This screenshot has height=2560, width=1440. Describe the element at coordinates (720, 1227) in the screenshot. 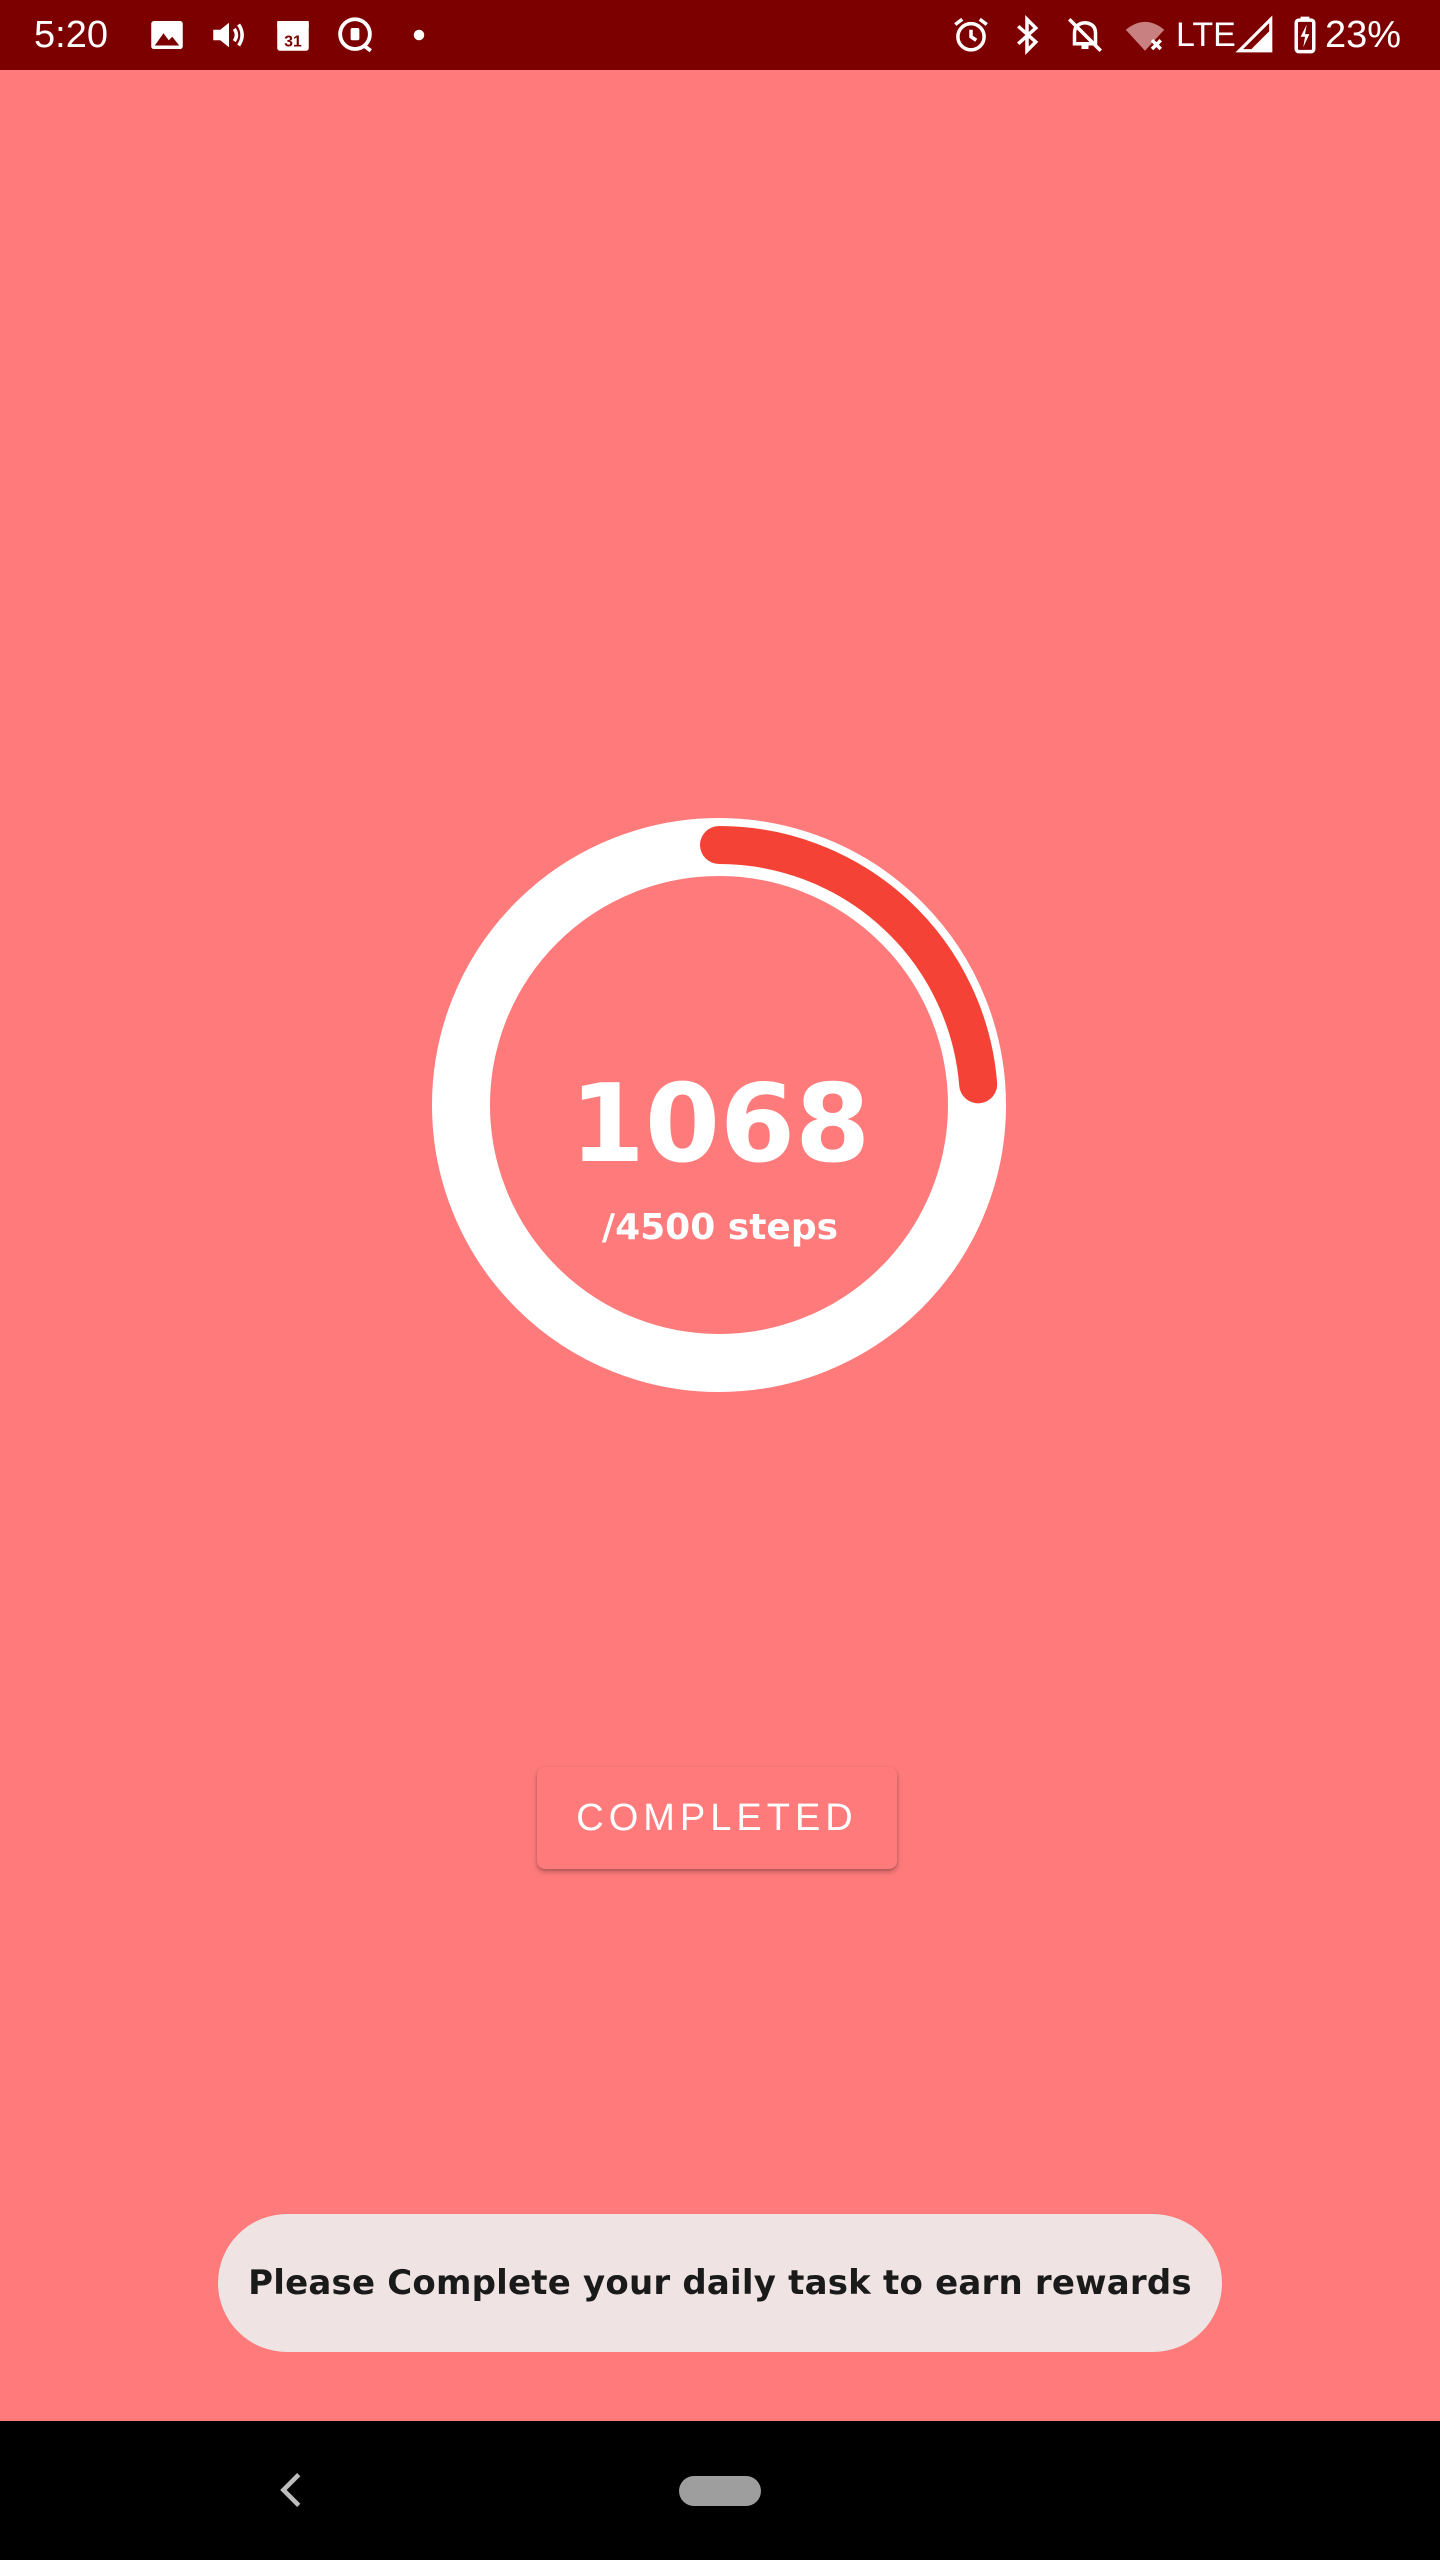

I see `steps-goal-label: /4500 steps` at that location.